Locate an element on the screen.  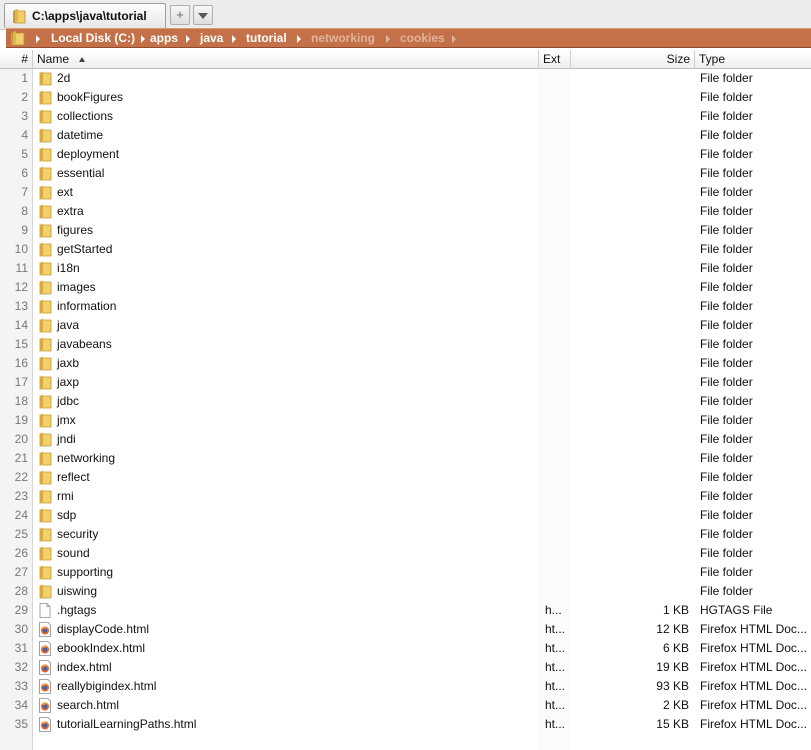
file-name: jmx is located at coordinates (66, 420).